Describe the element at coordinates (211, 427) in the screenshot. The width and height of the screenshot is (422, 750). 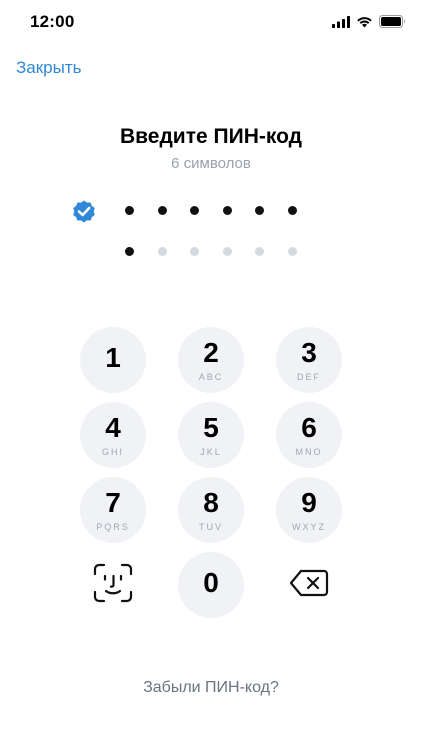
I see `key-digit: 5` at that location.